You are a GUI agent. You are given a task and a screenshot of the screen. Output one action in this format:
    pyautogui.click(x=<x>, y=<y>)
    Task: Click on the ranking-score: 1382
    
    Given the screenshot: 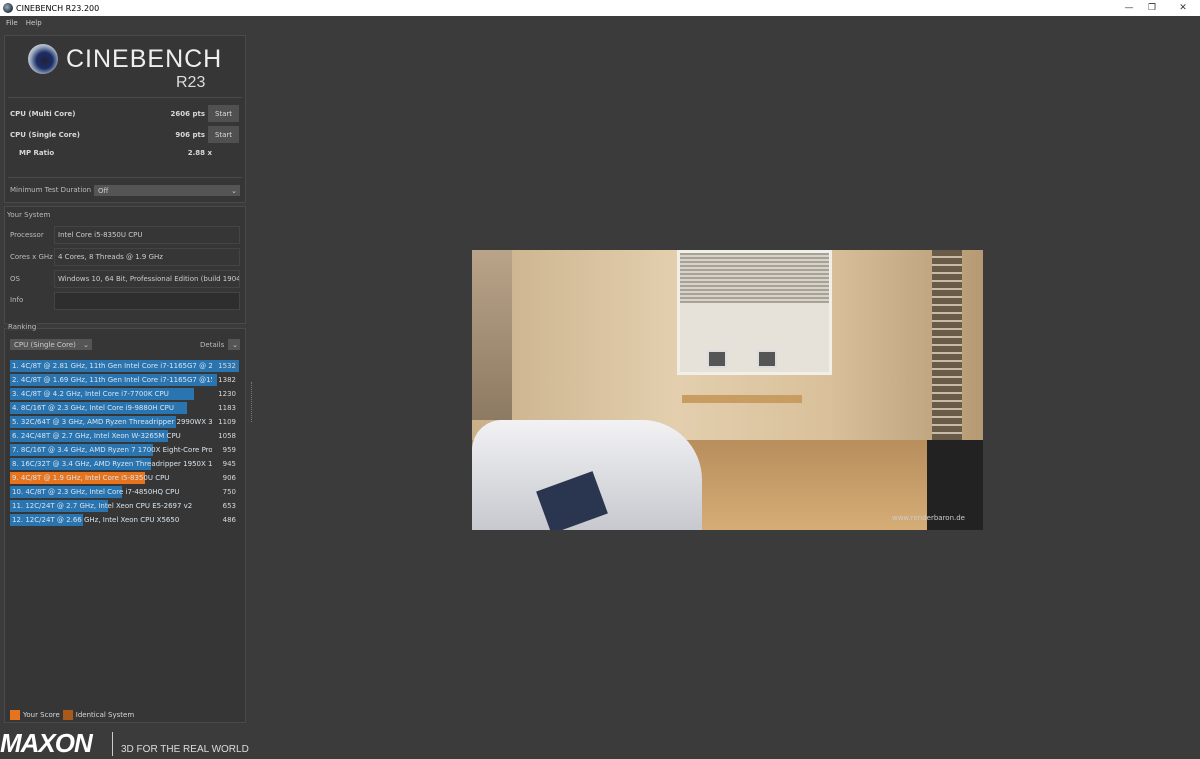 What is the action you would take?
    pyautogui.click(x=227, y=380)
    